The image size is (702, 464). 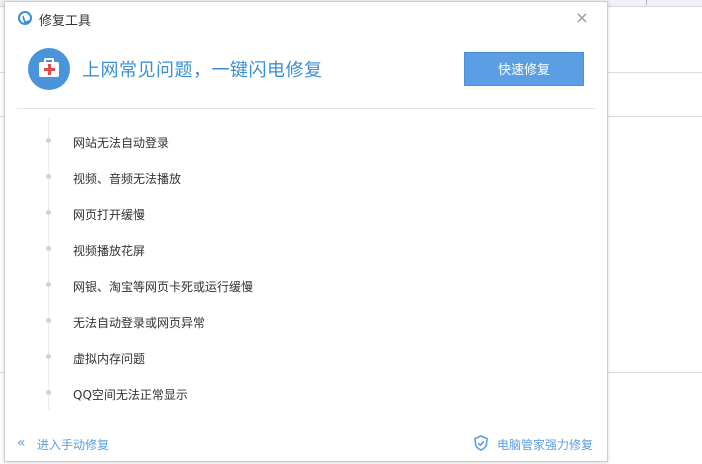 What do you see at coordinates (306, 320) in the screenshot?
I see `list-item: 无法自动登录或网页异常` at bounding box center [306, 320].